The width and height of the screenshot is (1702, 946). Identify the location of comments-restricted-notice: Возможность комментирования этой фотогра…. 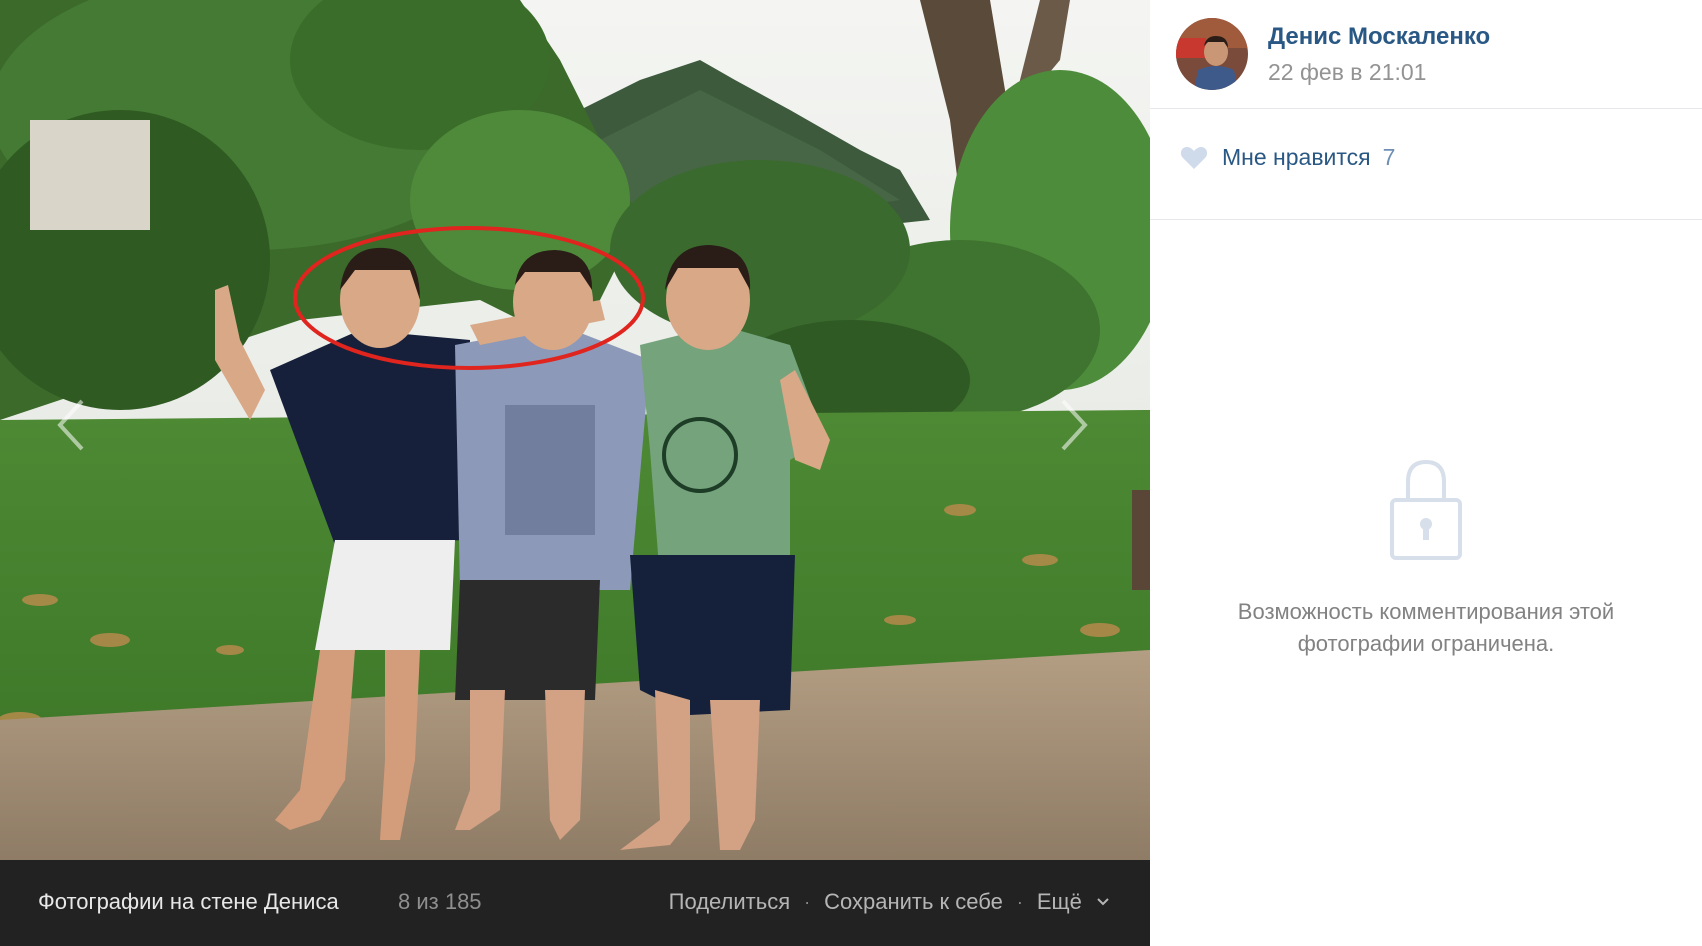
(1426, 628).